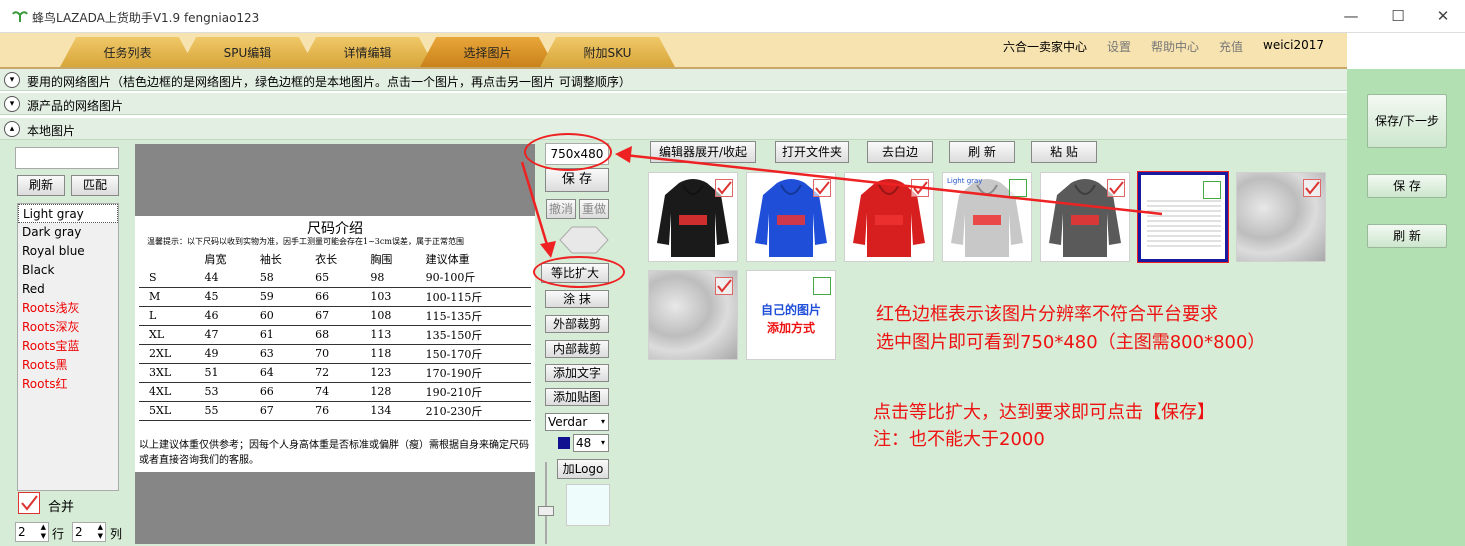  What do you see at coordinates (577, 349) in the screenshot?
I see `inner-crop-button: 内部裁剪` at bounding box center [577, 349].